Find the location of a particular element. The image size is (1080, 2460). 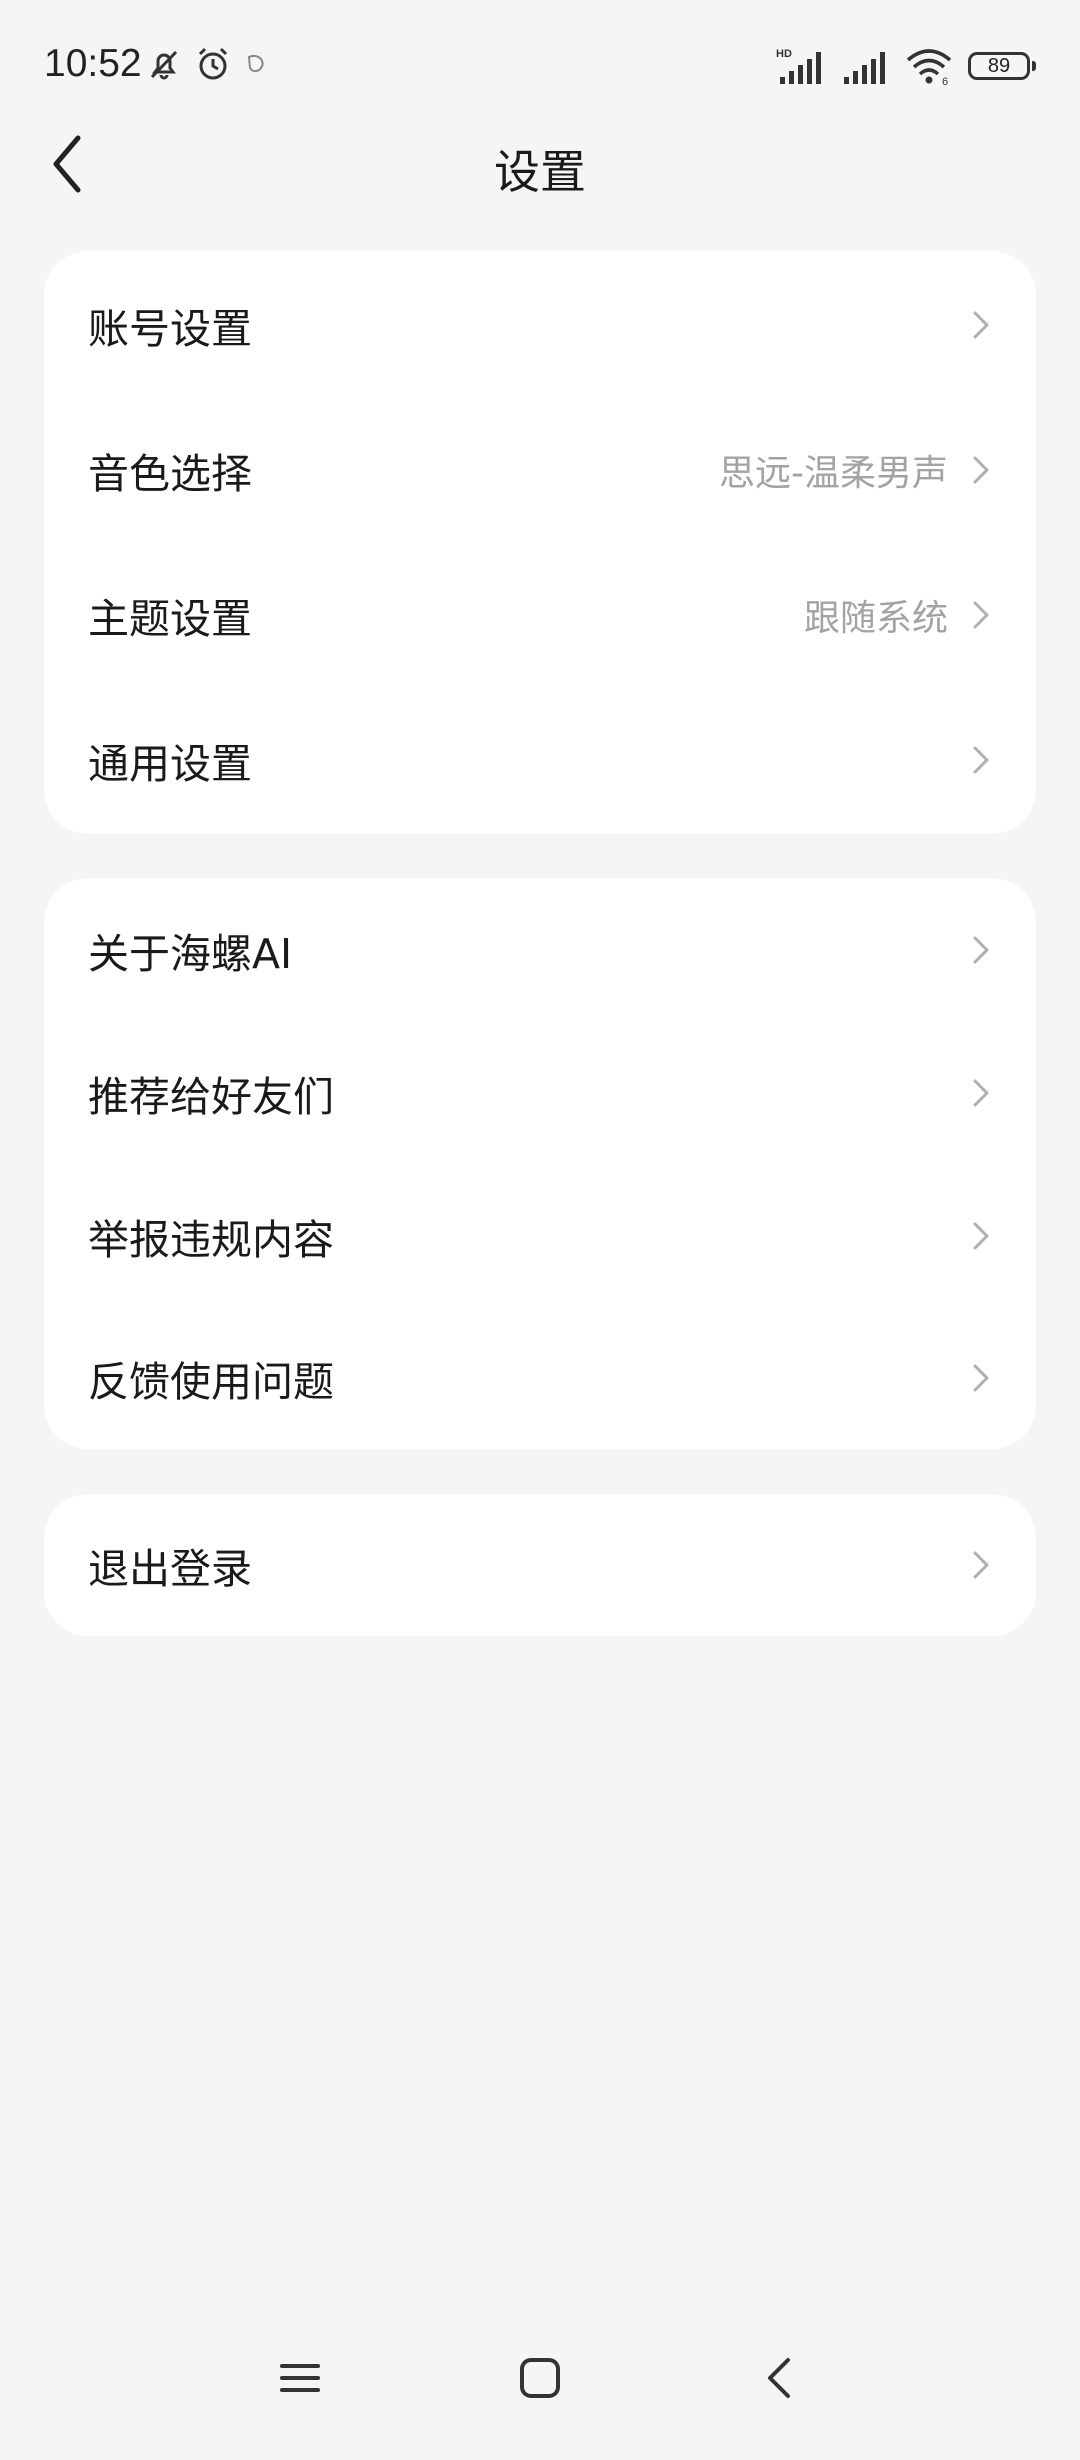

battery-icon: 89 is located at coordinates (1002, 66).